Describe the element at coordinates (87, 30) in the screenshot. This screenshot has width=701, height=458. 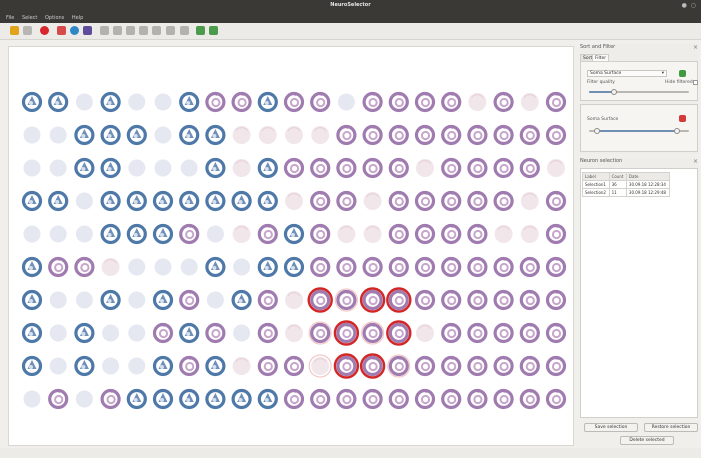
I see `camera-icon` at that location.